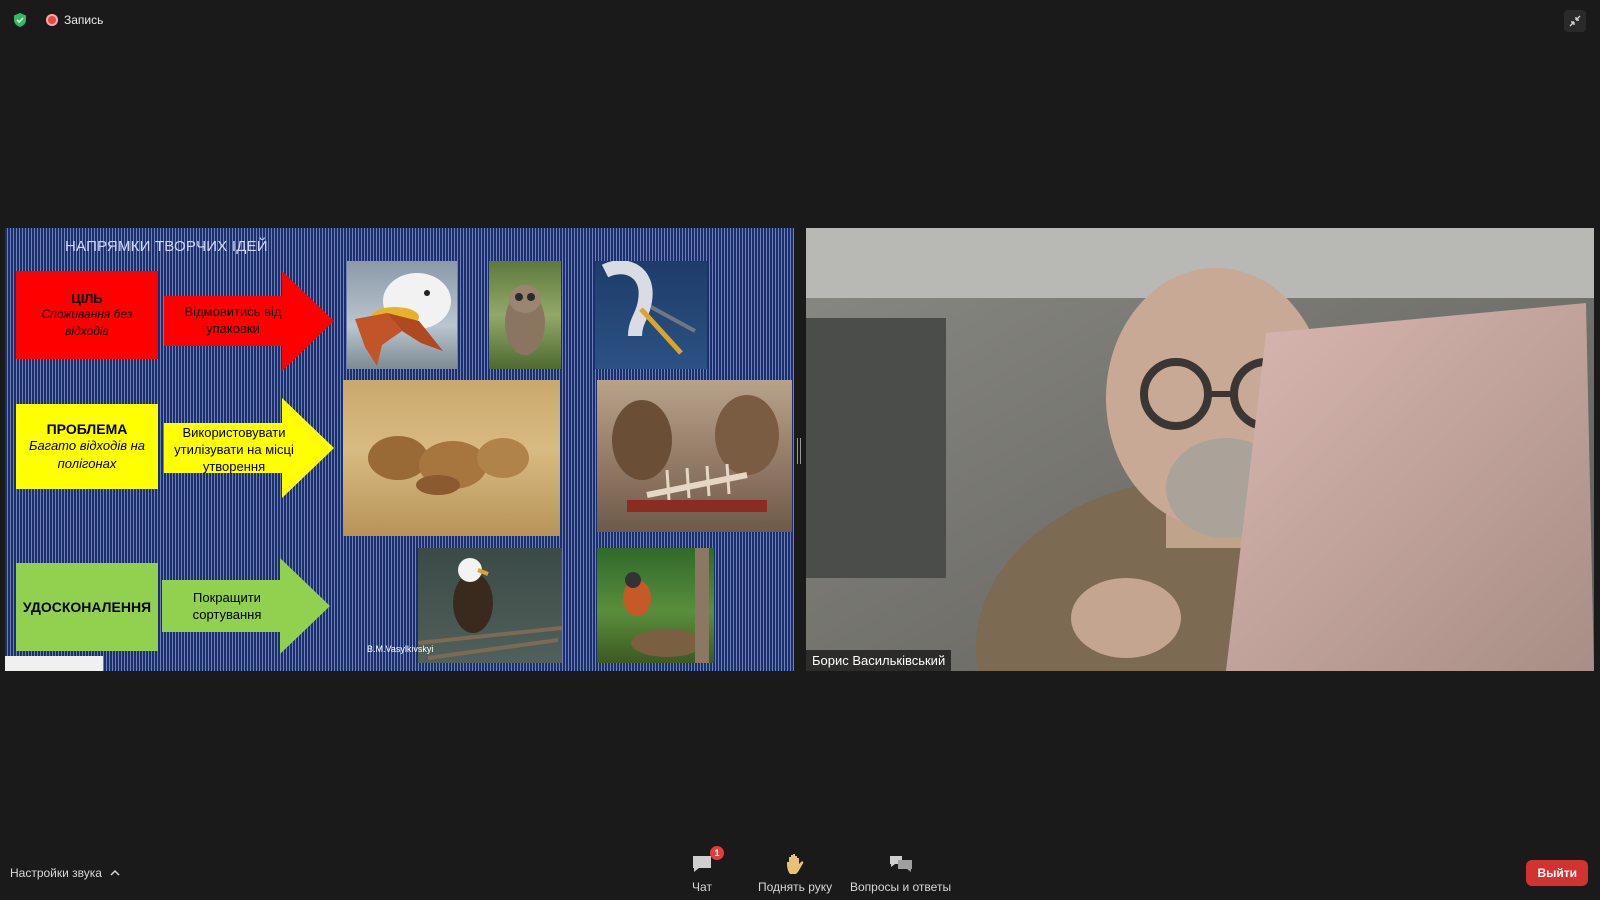  Describe the element at coordinates (655, 605) in the screenshot. I see `robin-nest-photo` at that location.